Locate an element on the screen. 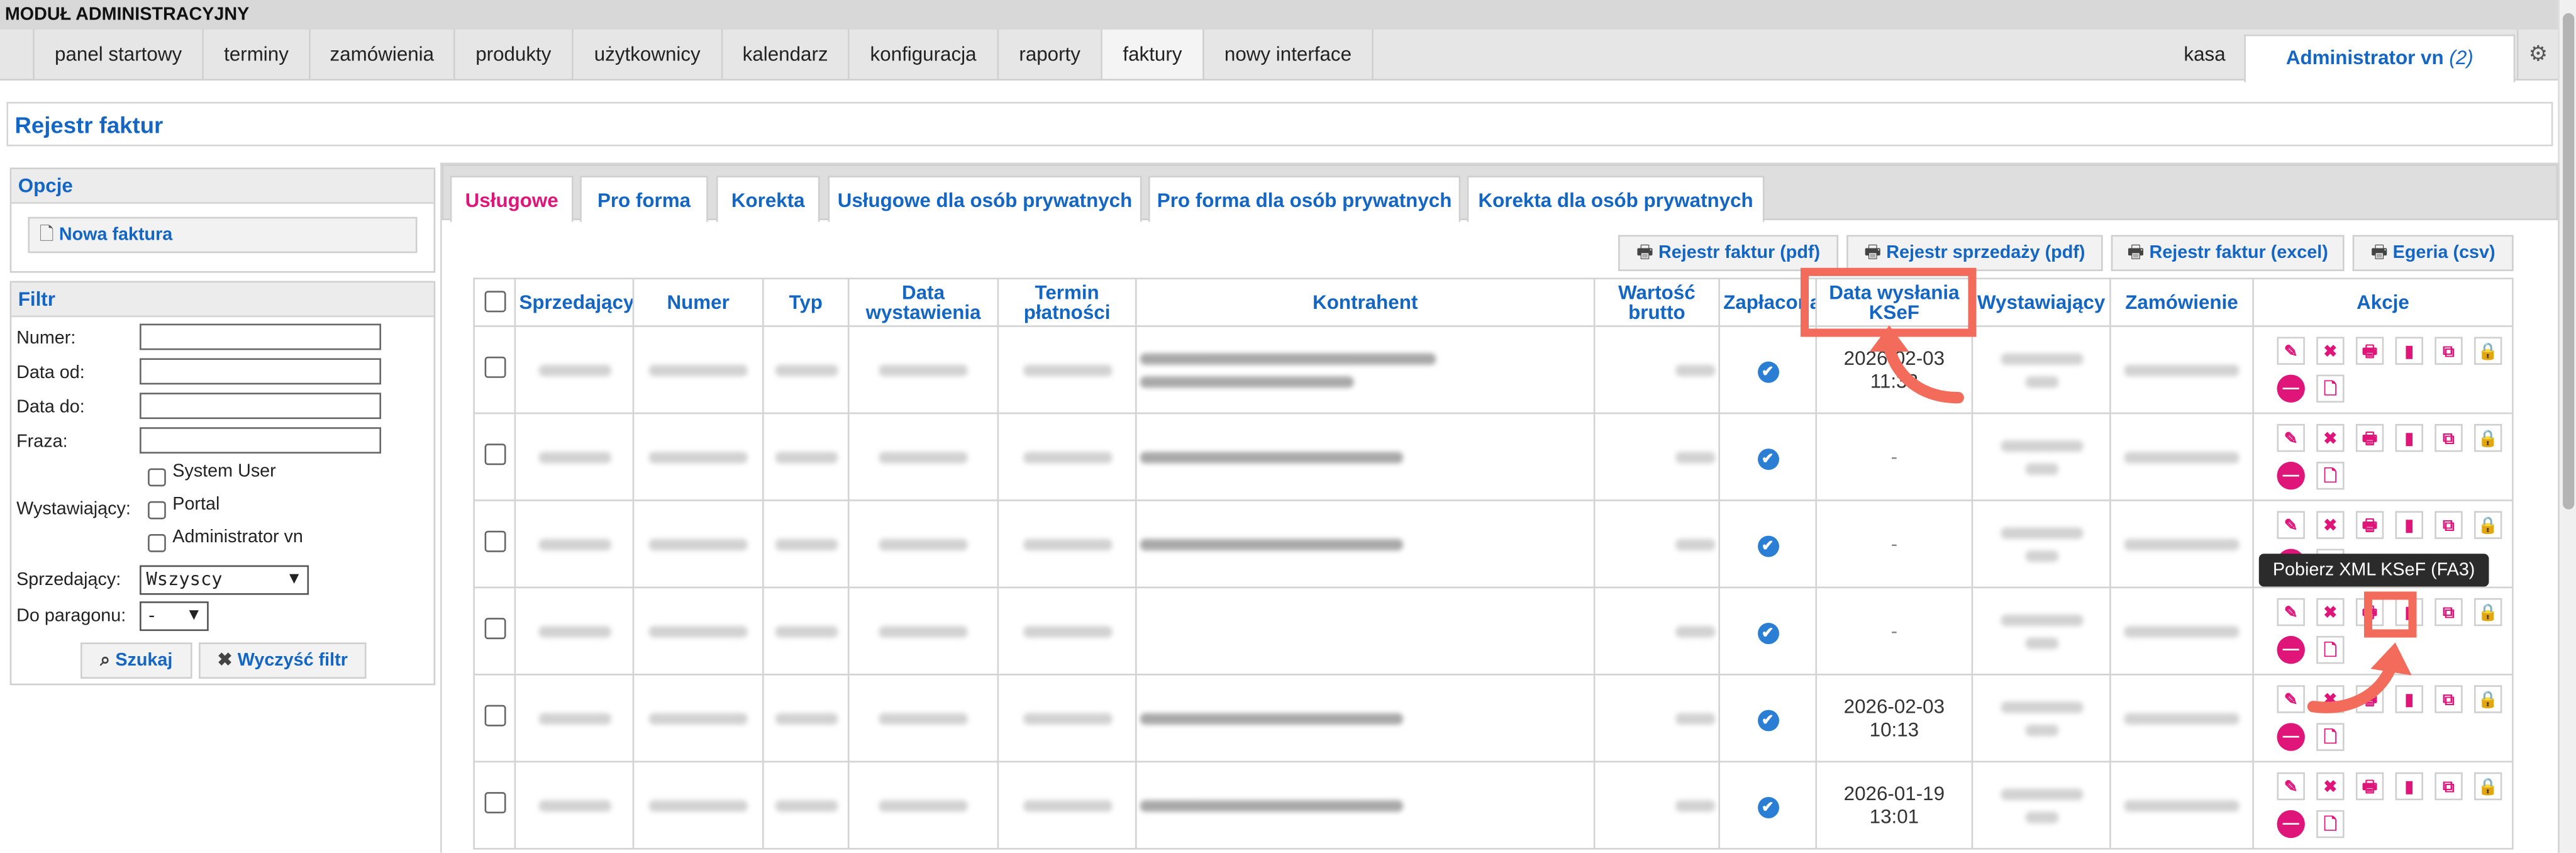 The height and width of the screenshot is (853, 2576). tab-uslugowe-prywatne: Usługowe dla osób prywatnych is located at coordinates (985, 199).